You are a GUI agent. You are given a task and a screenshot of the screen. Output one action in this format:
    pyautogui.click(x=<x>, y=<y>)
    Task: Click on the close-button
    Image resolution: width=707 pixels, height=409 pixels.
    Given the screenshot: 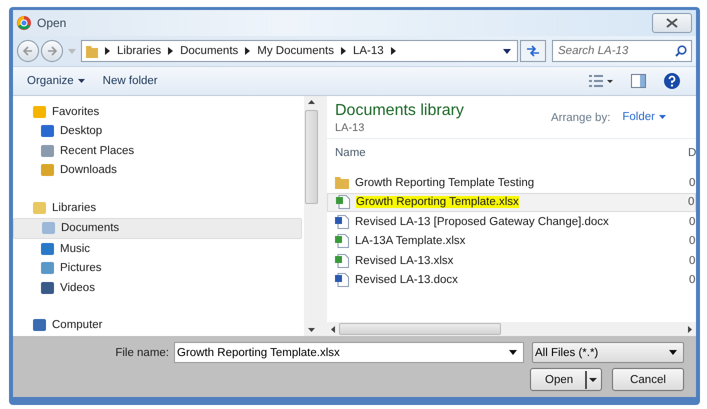 What is the action you would take?
    pyautogui.click(x=672, y=23)
    